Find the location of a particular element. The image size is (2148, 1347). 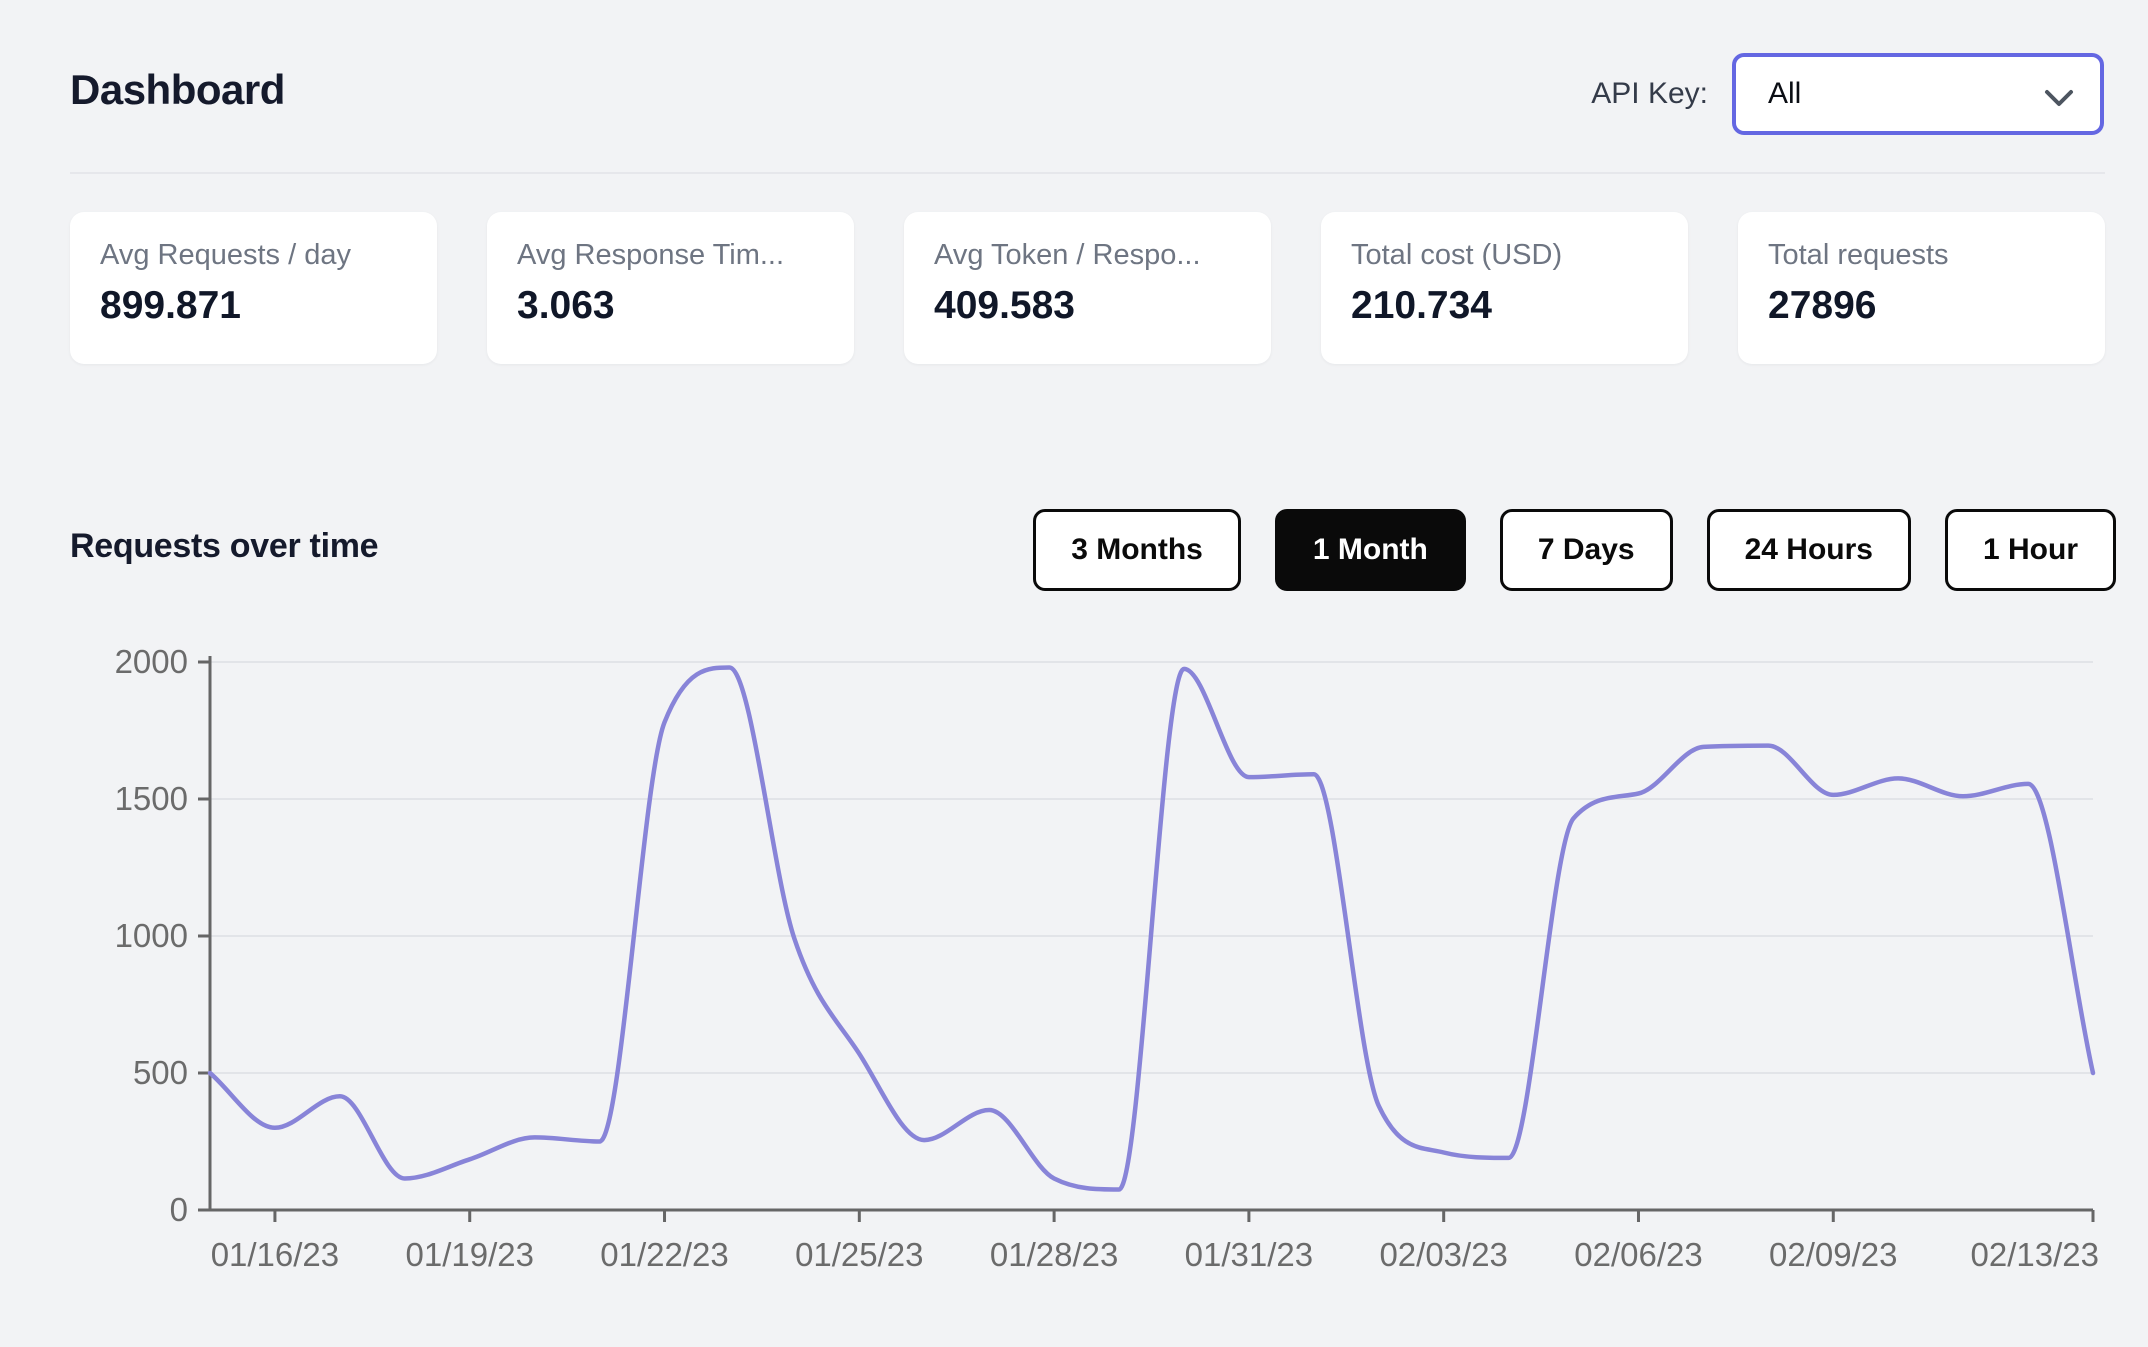

y-tick-label-1500: 1500 is located at coordinates (151, 798).